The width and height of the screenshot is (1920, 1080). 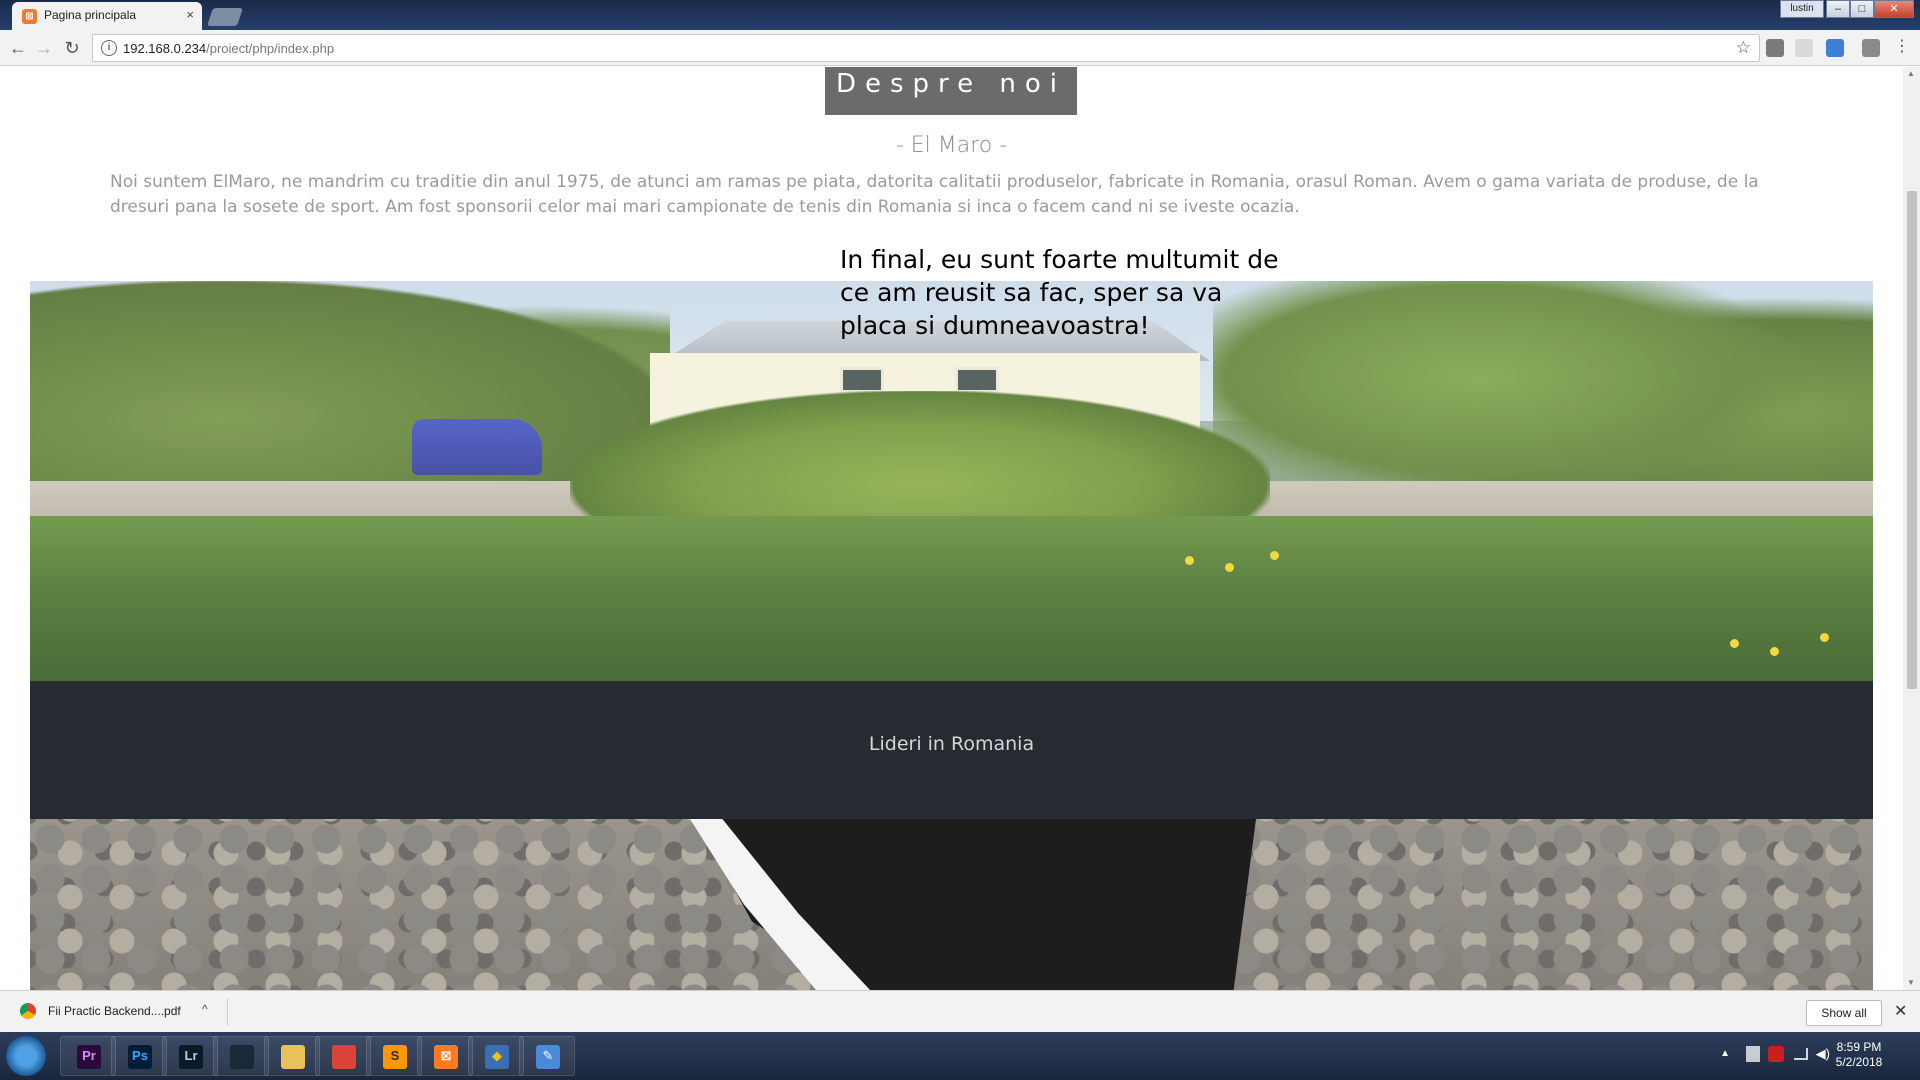 What do you see at coordinates (951, 145) in the screenshot?
I see `brand-subtitle: - El Maro -` at bounding box center [951, 145].